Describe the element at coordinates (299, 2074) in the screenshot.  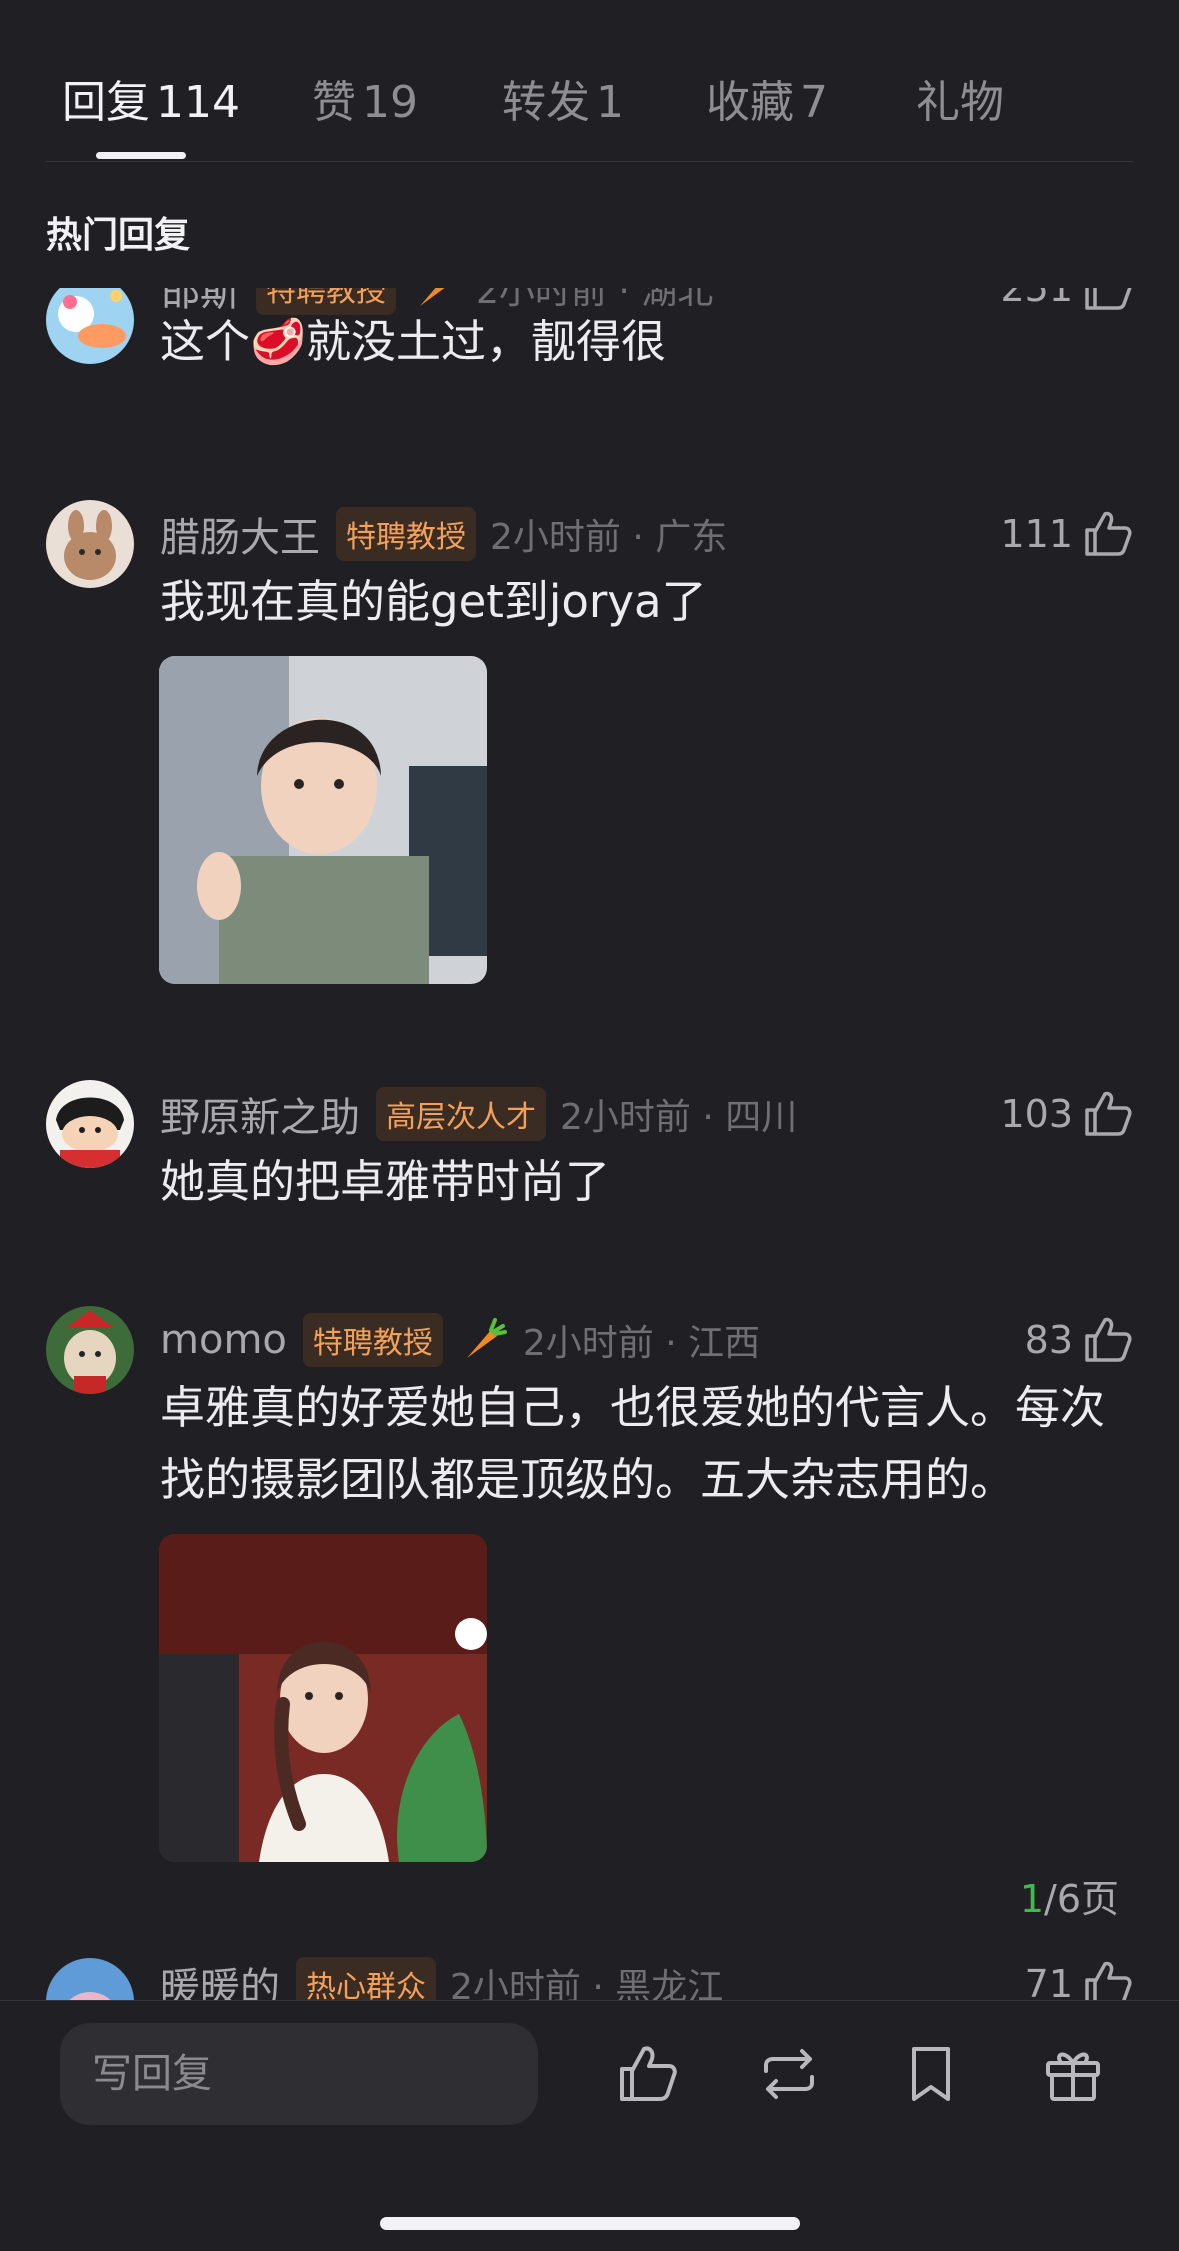
I see `reply-input: 写回复` at that location.